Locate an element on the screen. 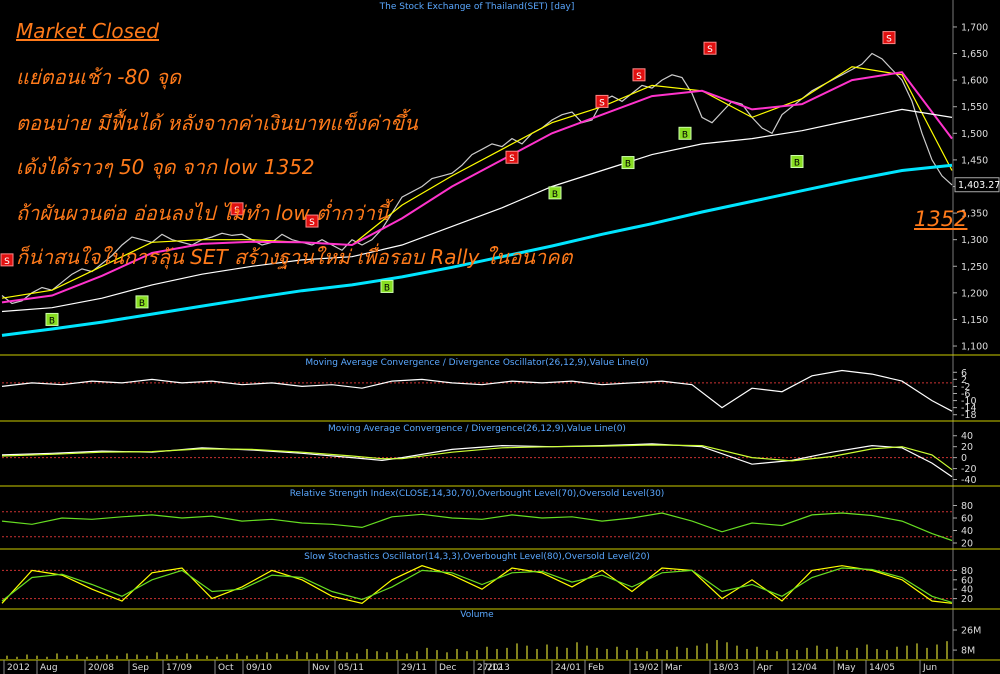  price-tick-label: 1,150 is located at coordinates (974, 320).